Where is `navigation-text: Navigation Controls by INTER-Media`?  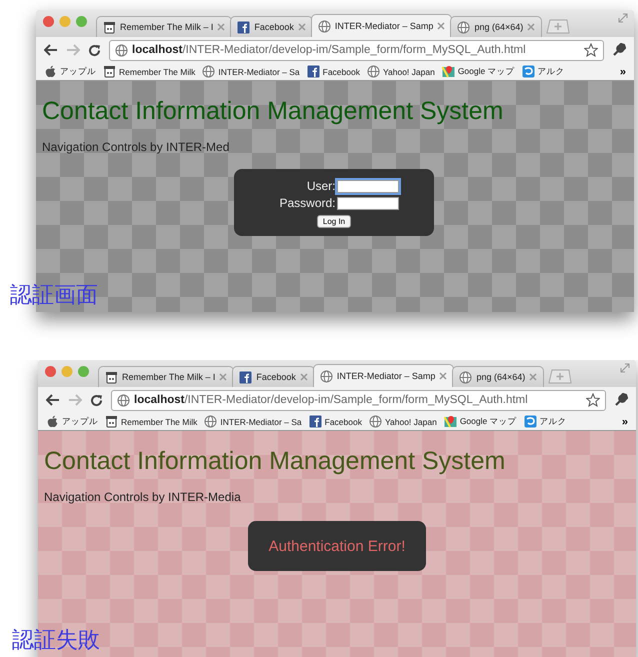 navigation-text: Navigation Controls by INTER-Media is located at coordinates (142, 497).